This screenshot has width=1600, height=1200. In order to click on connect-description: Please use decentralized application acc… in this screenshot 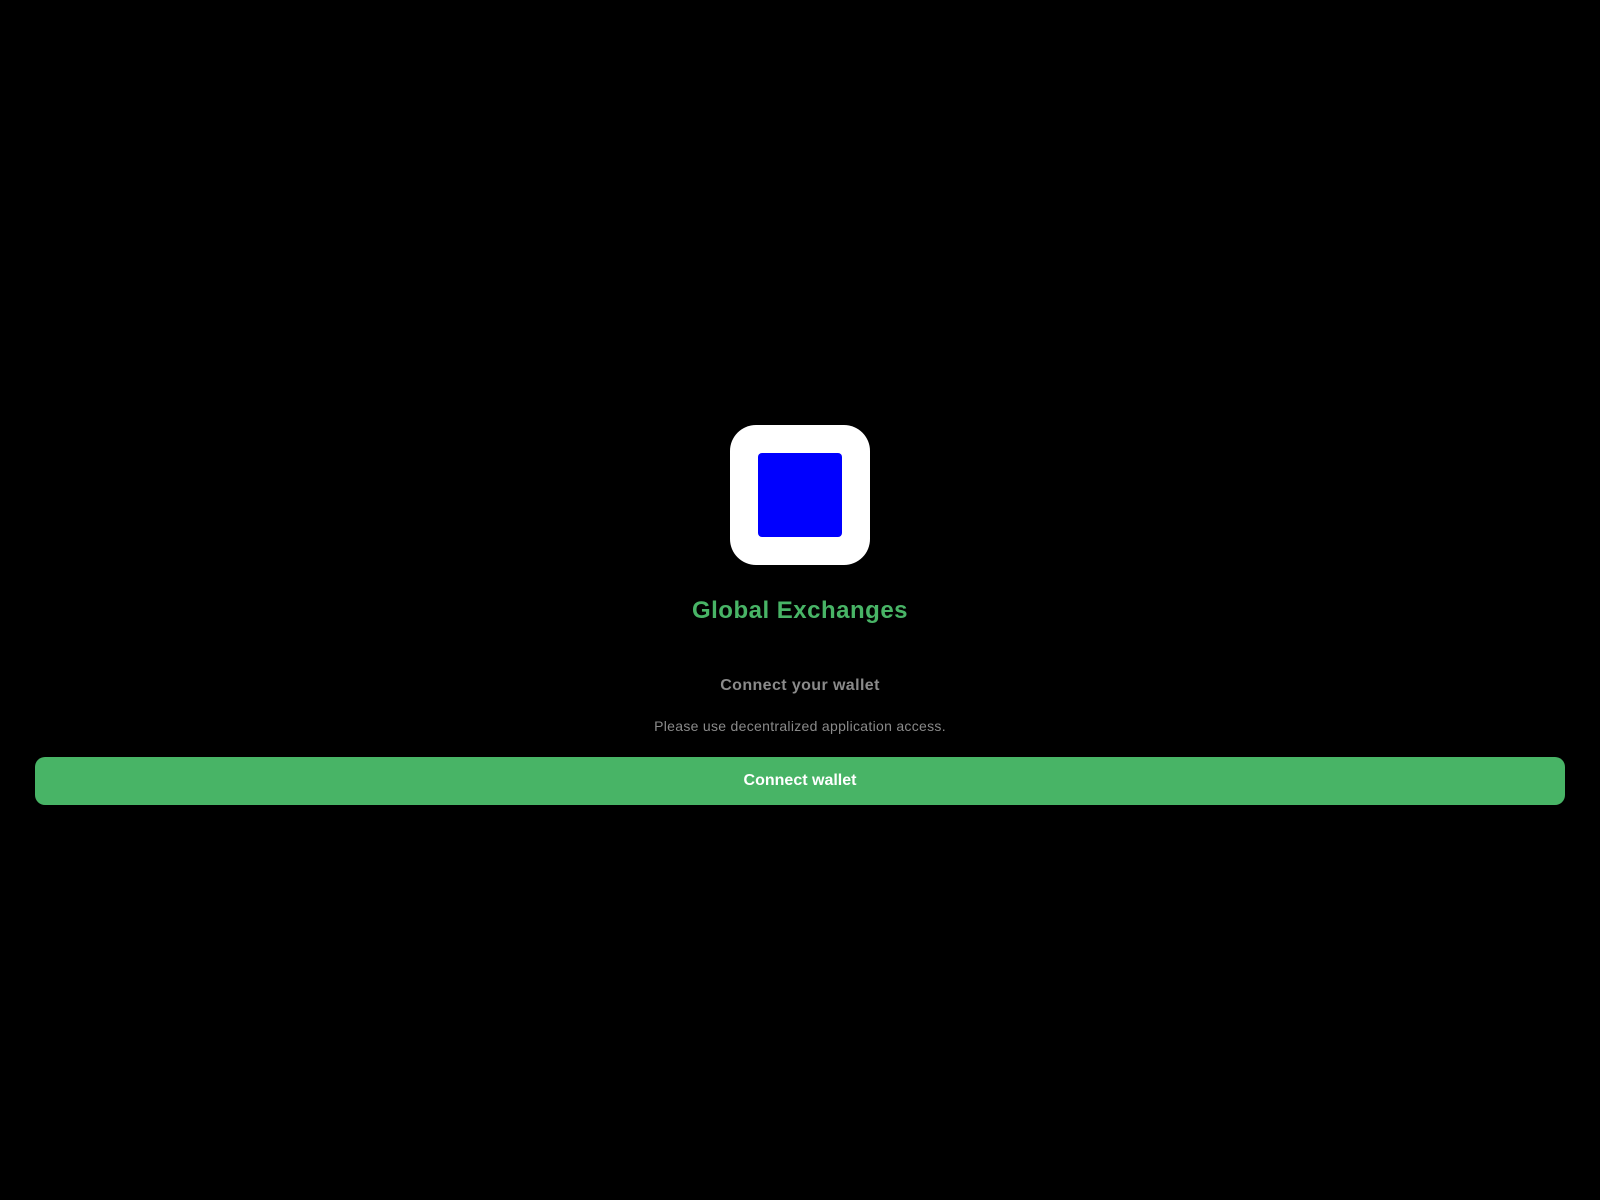, I will do `click(800, 726)`.